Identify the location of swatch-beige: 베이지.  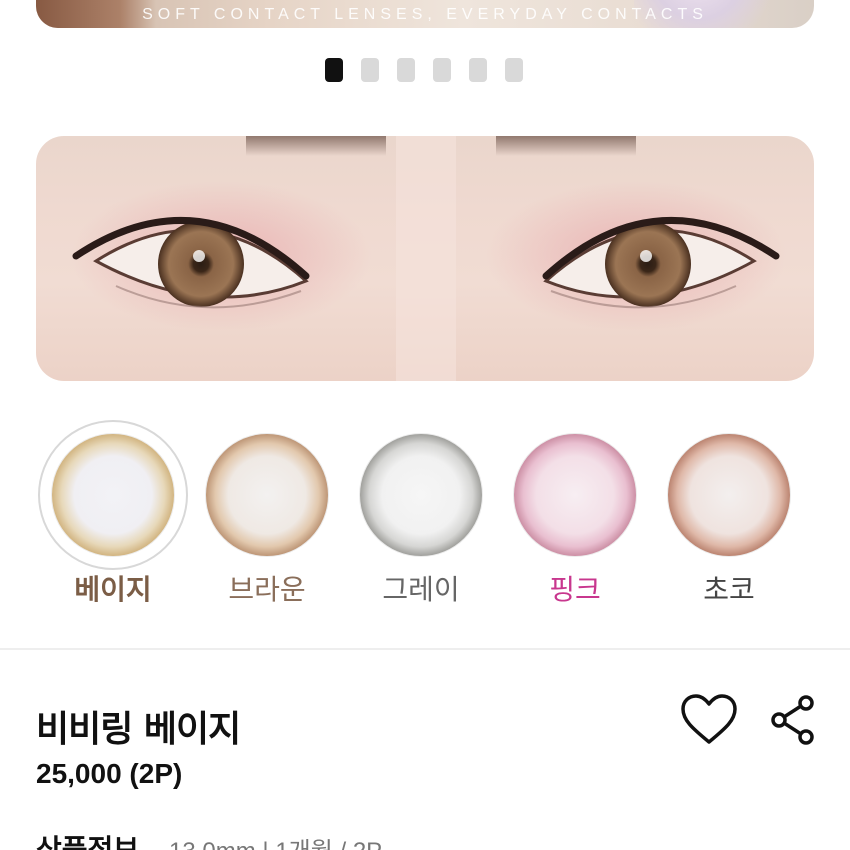
(113, 520).